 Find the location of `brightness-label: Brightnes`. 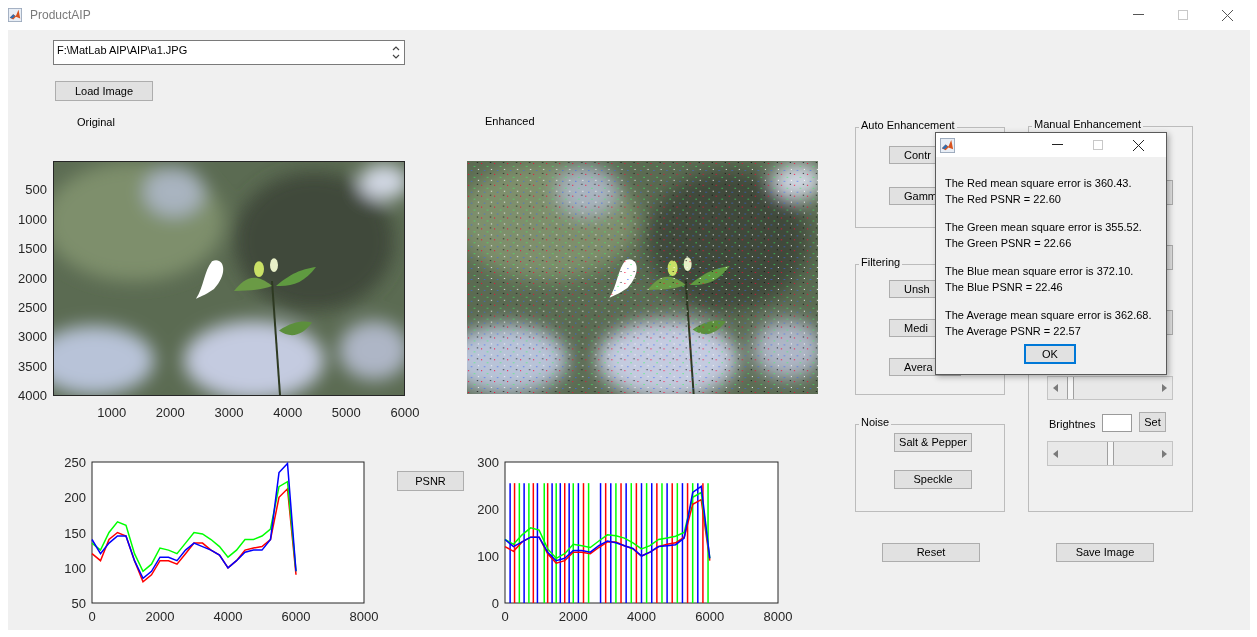

brightness-label: Brightnes is located at coordinates (1072, 424).